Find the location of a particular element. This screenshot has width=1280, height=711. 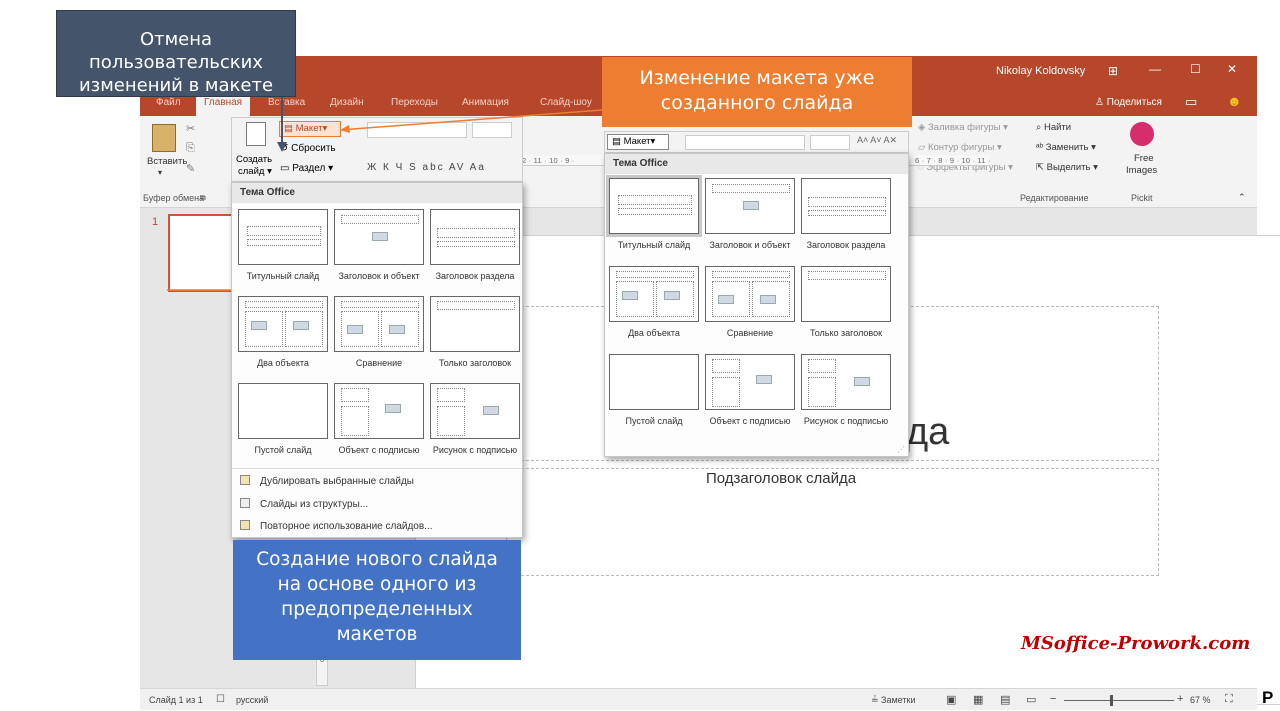

corner-letter: Р is located at coordinates (1268, 697).